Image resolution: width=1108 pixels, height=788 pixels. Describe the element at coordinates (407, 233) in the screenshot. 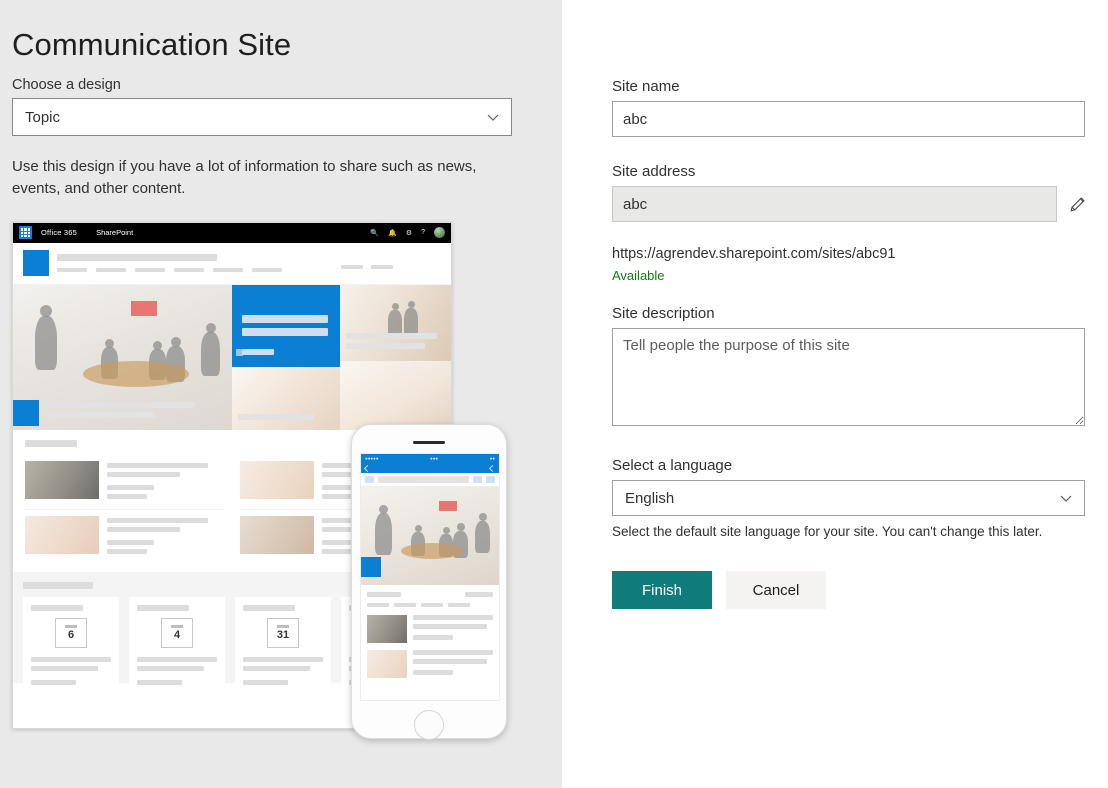

I see `mock-suite-actions: 🔍 🔔 ⚙ ?` at that location.